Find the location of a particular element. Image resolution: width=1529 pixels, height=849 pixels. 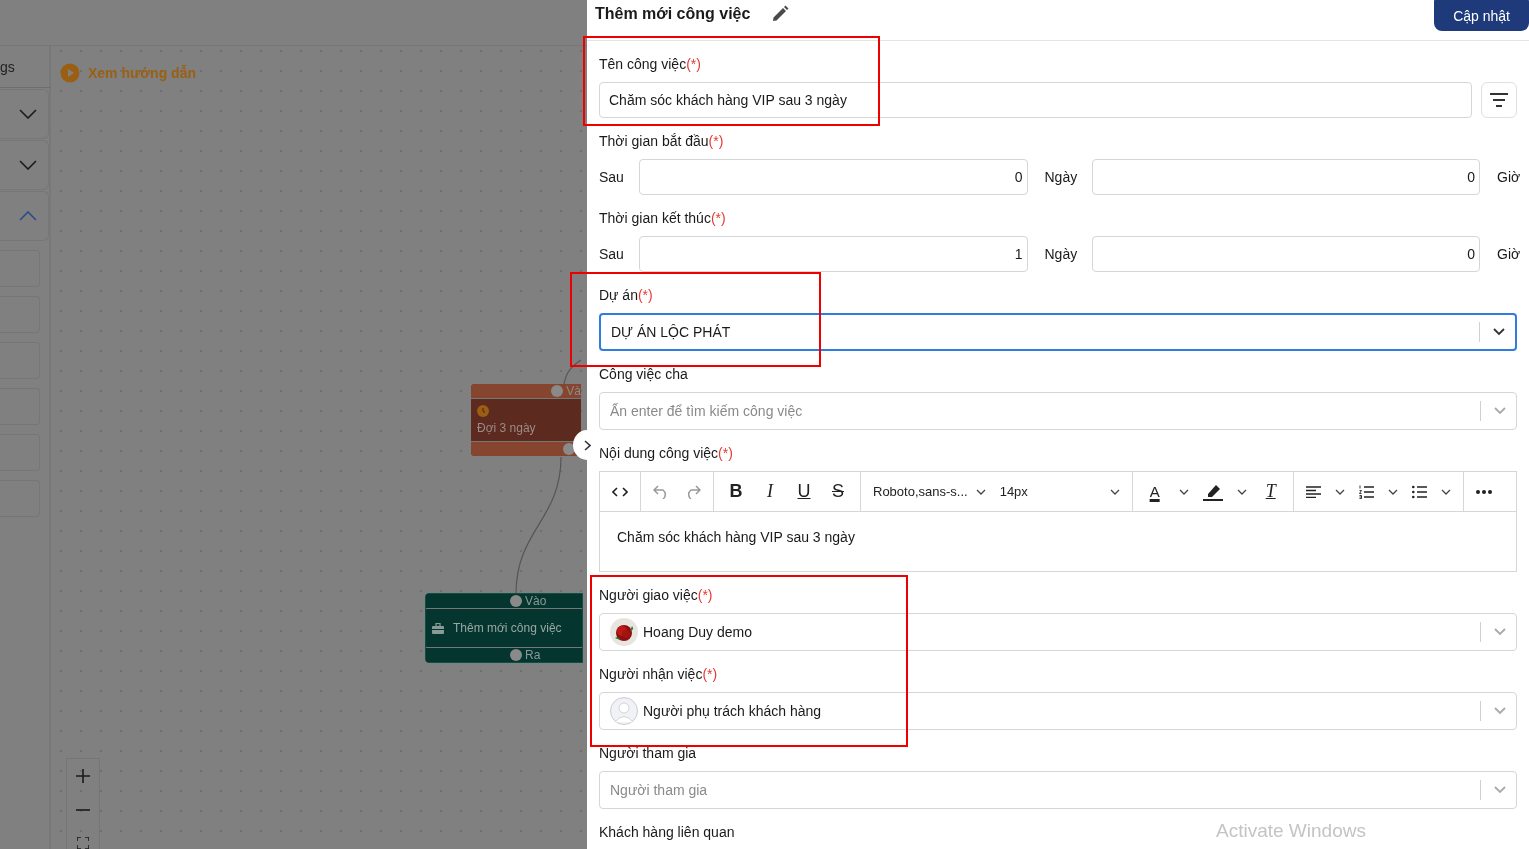

rich-text-editor: B I U S Roboto,sans-s... 14px A T Chăm sóc khách hàng VIP sau 3 ngày is located at coordinates (1058, 521).